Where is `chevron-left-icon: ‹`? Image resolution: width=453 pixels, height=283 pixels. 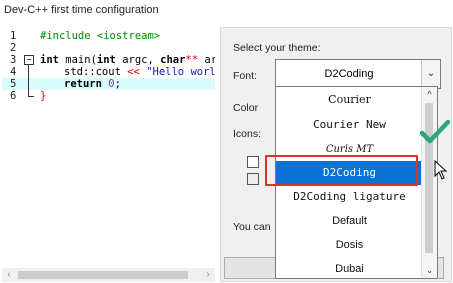
chevron-left-icon: ‹ is located at coordinates (9, 275).